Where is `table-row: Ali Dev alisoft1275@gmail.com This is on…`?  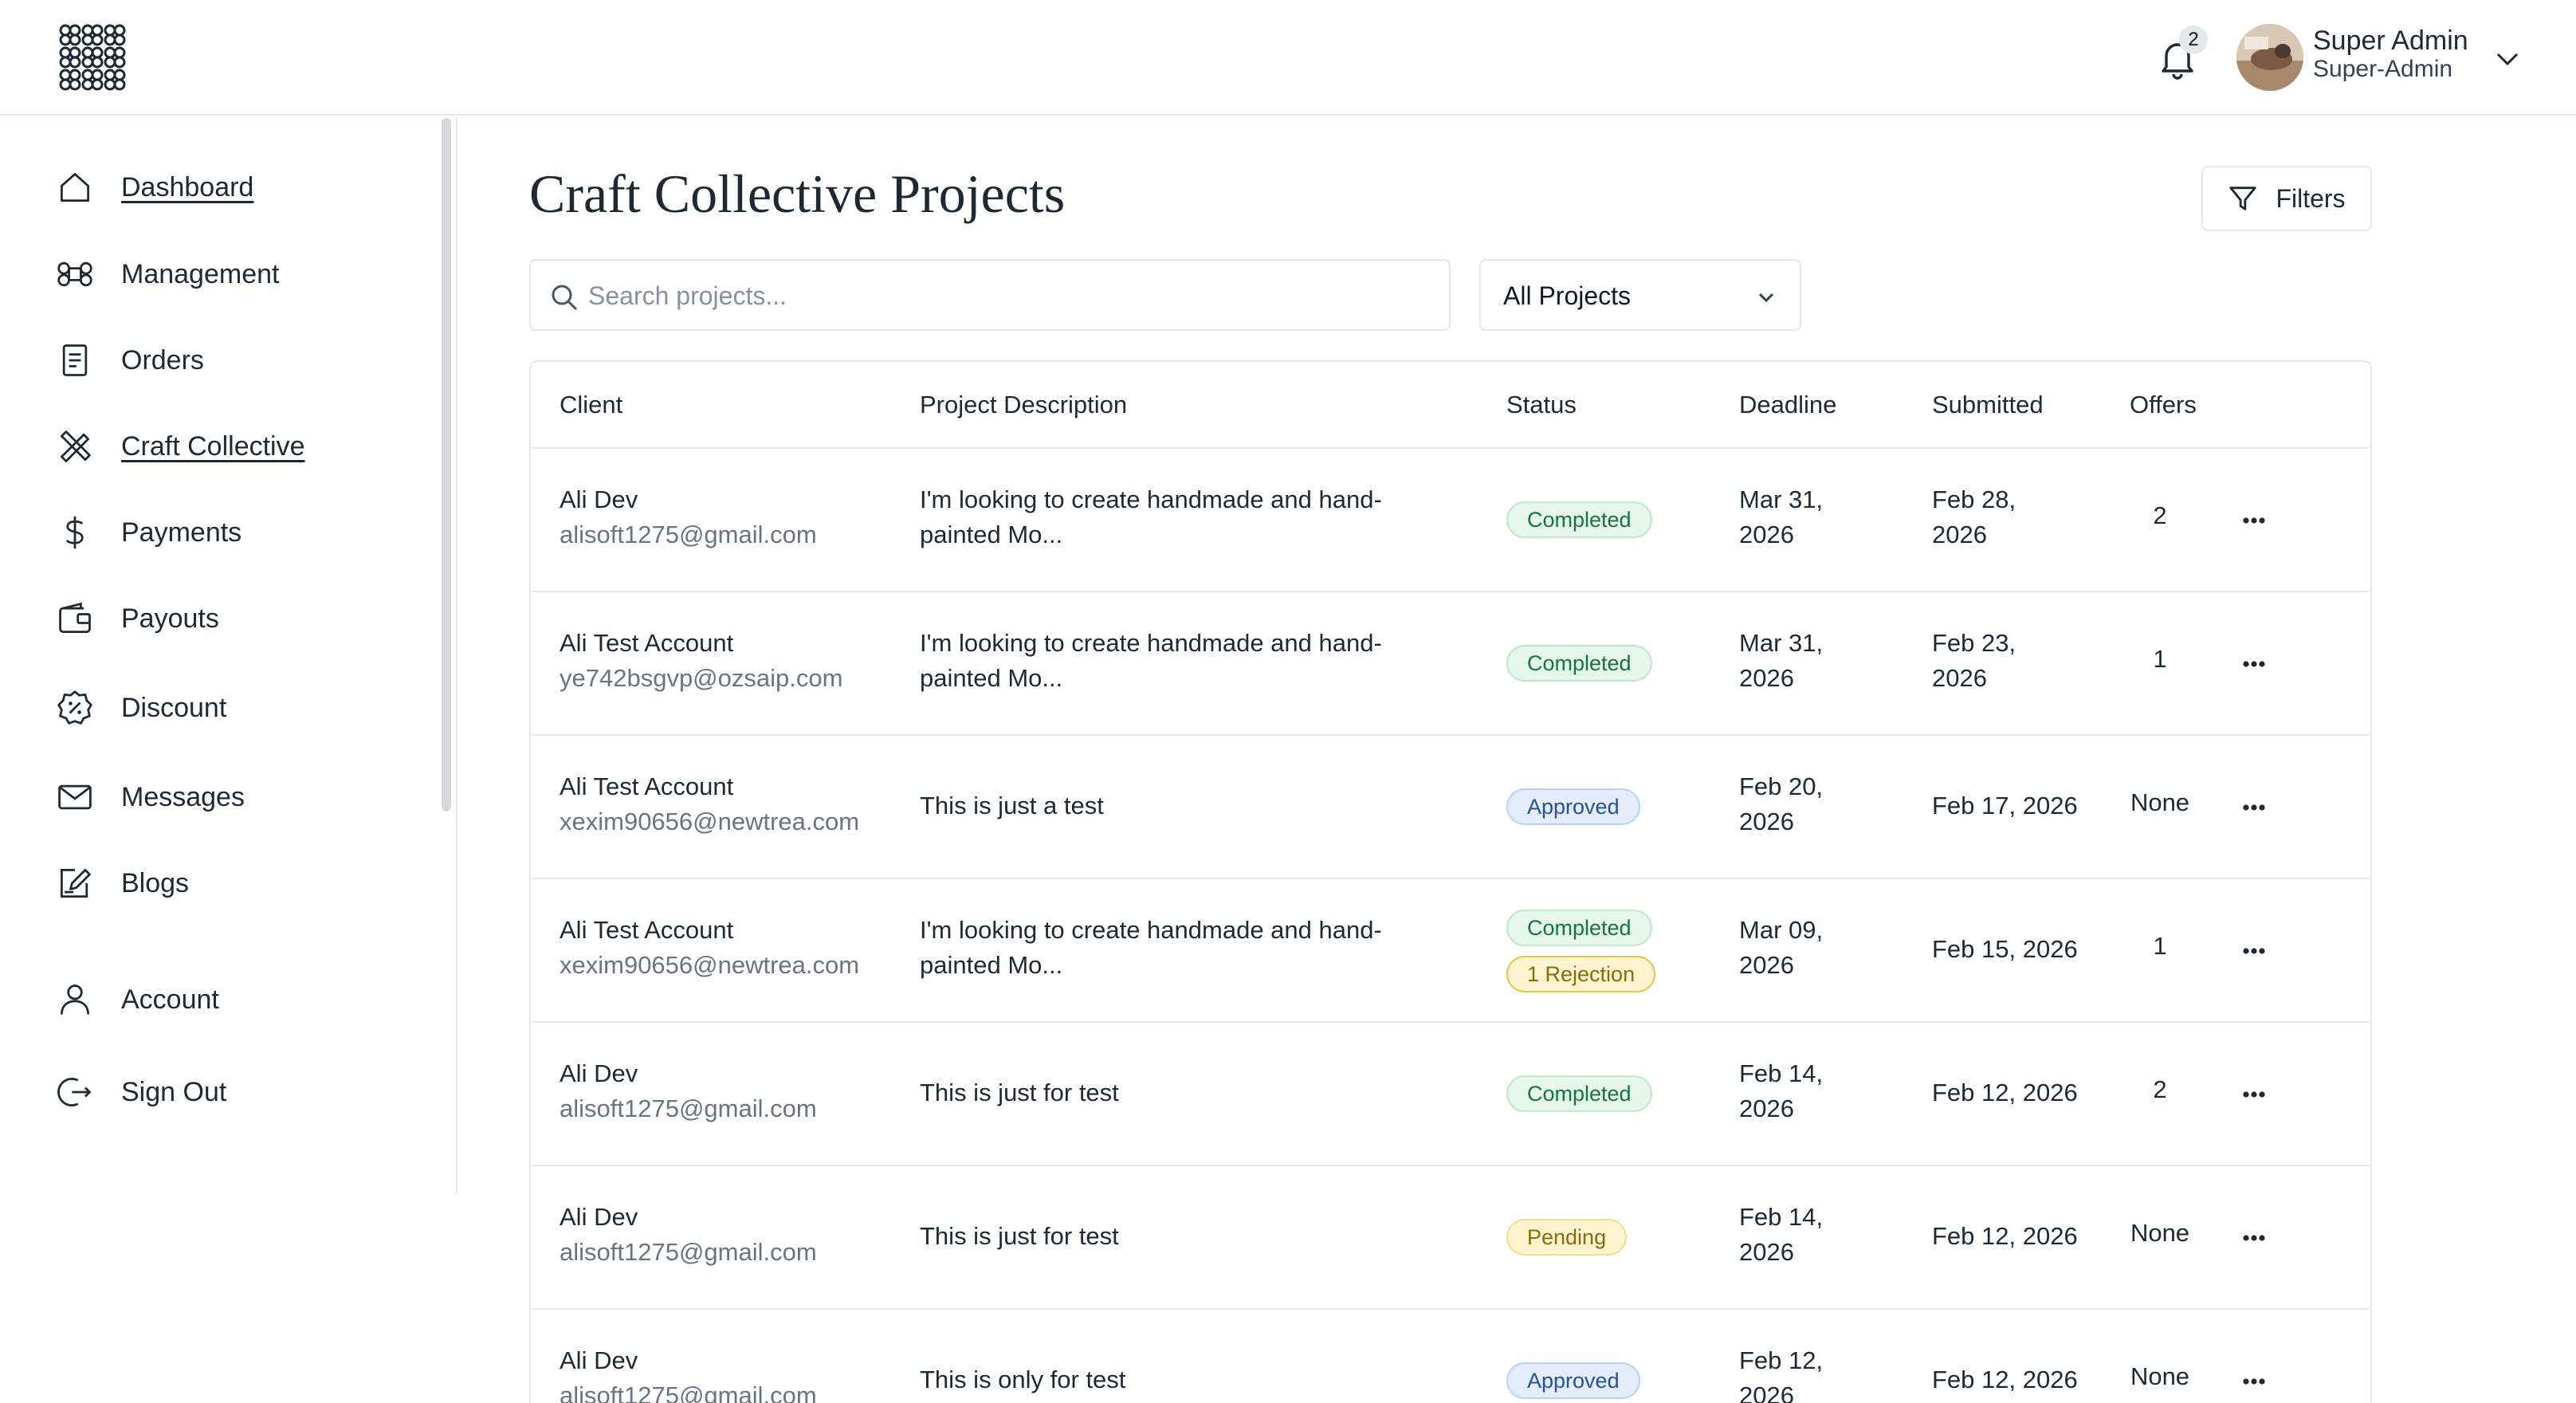 table-row: Ali Dev alisoft1275@gmail.com This is on… is located at coordinates (1450, 1356).